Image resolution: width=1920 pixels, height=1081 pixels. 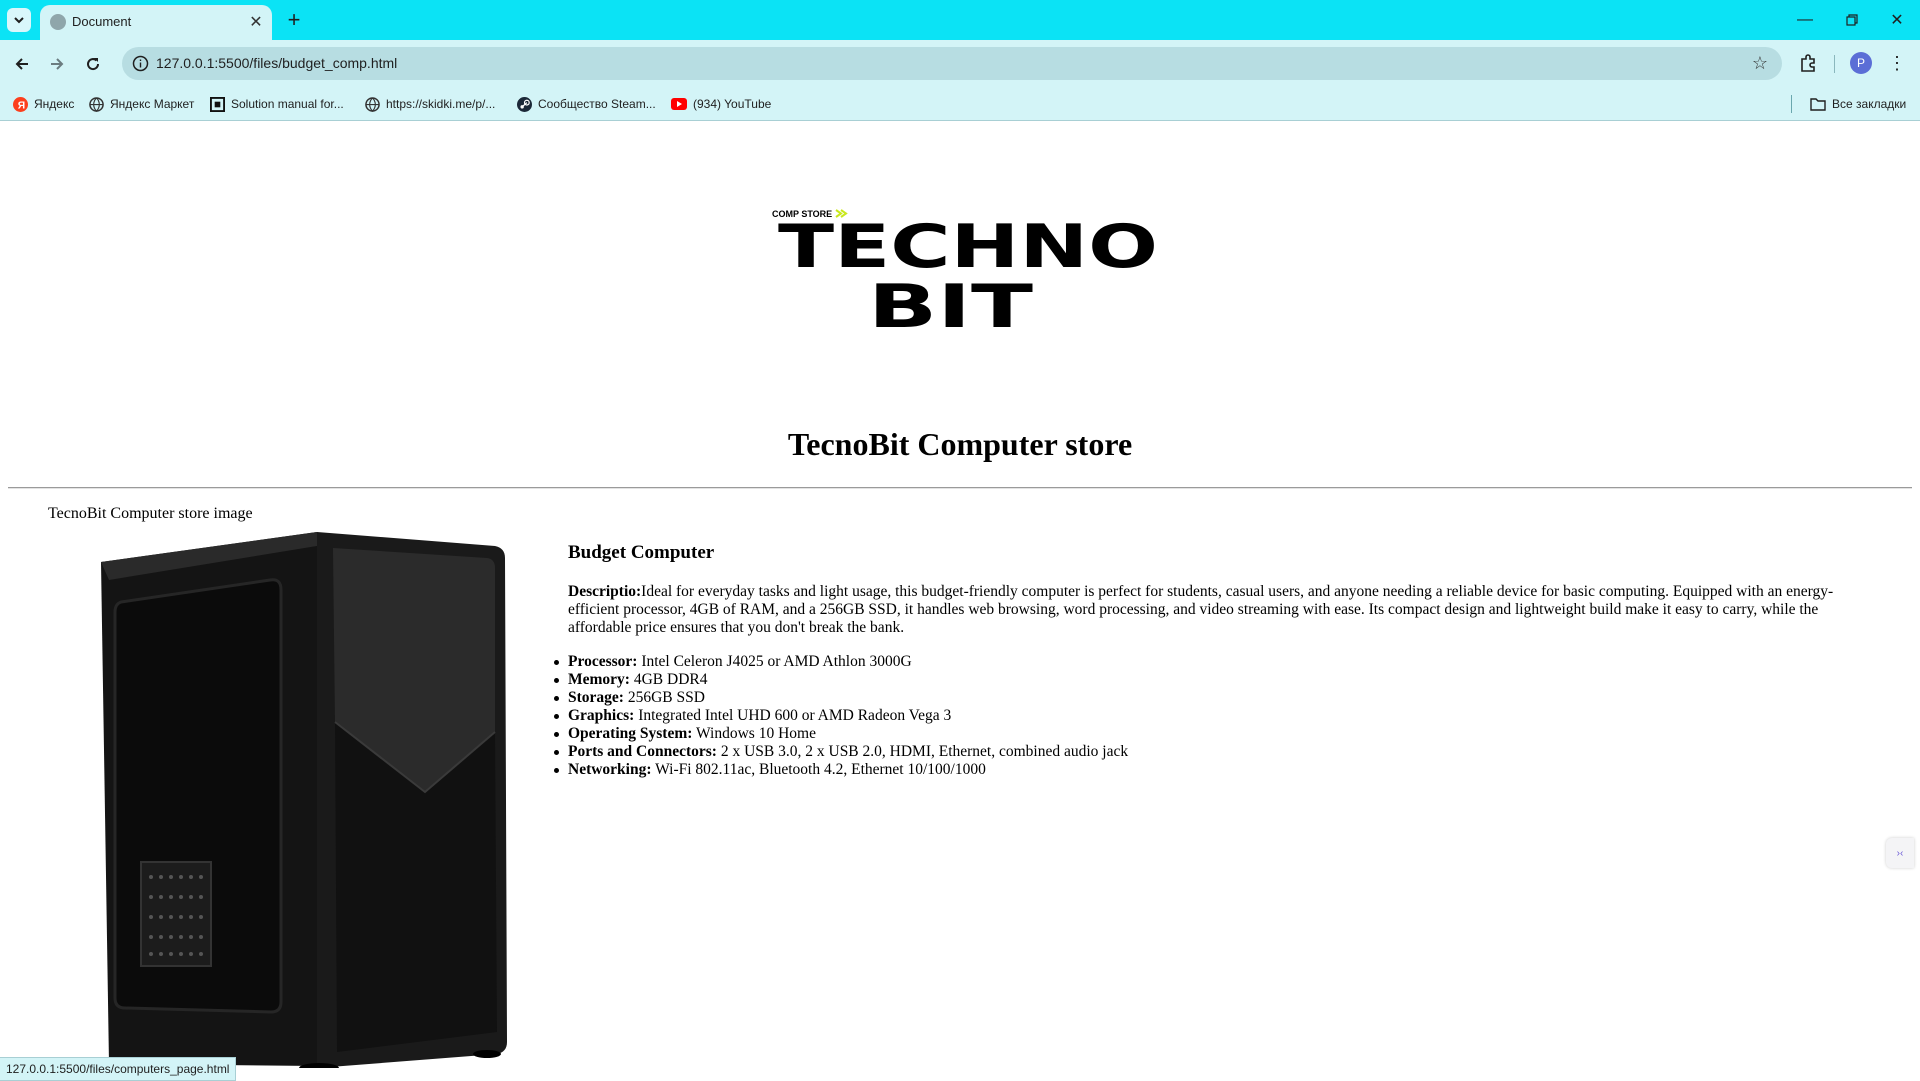 I want to click on svg-text: BIT, so click(x=950, y=301).